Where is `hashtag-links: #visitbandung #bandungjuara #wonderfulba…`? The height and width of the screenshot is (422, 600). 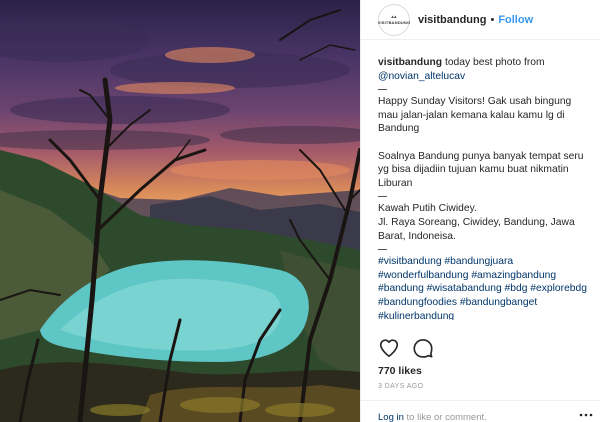 hashtag-links: #visitbandung #bandungjuara #wonderfulba… is located at coordinates (482, 288).